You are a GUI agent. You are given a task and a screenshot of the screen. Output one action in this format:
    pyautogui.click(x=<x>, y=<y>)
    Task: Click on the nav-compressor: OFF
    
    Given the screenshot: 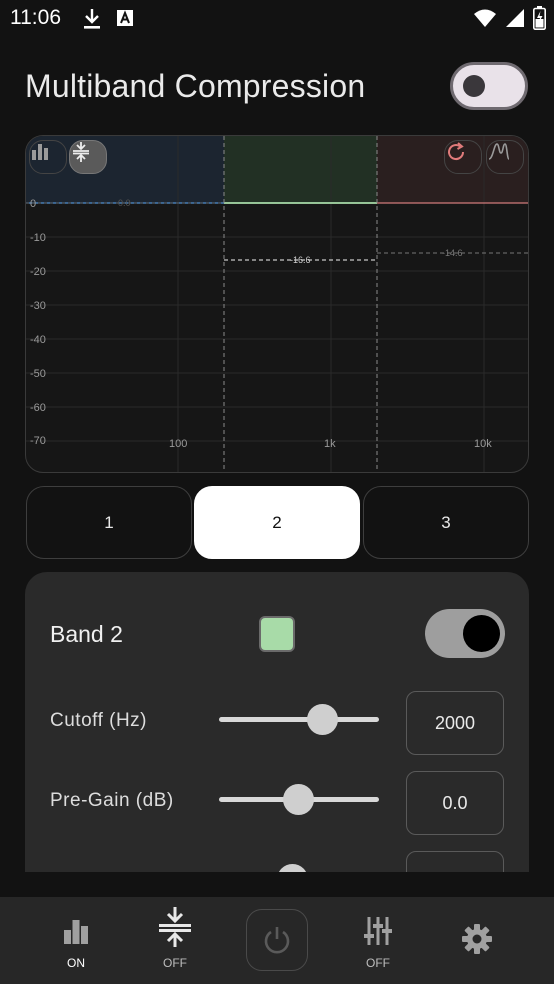 What is the action you would take?
    pyautogui.click(x=175, y=940)
    